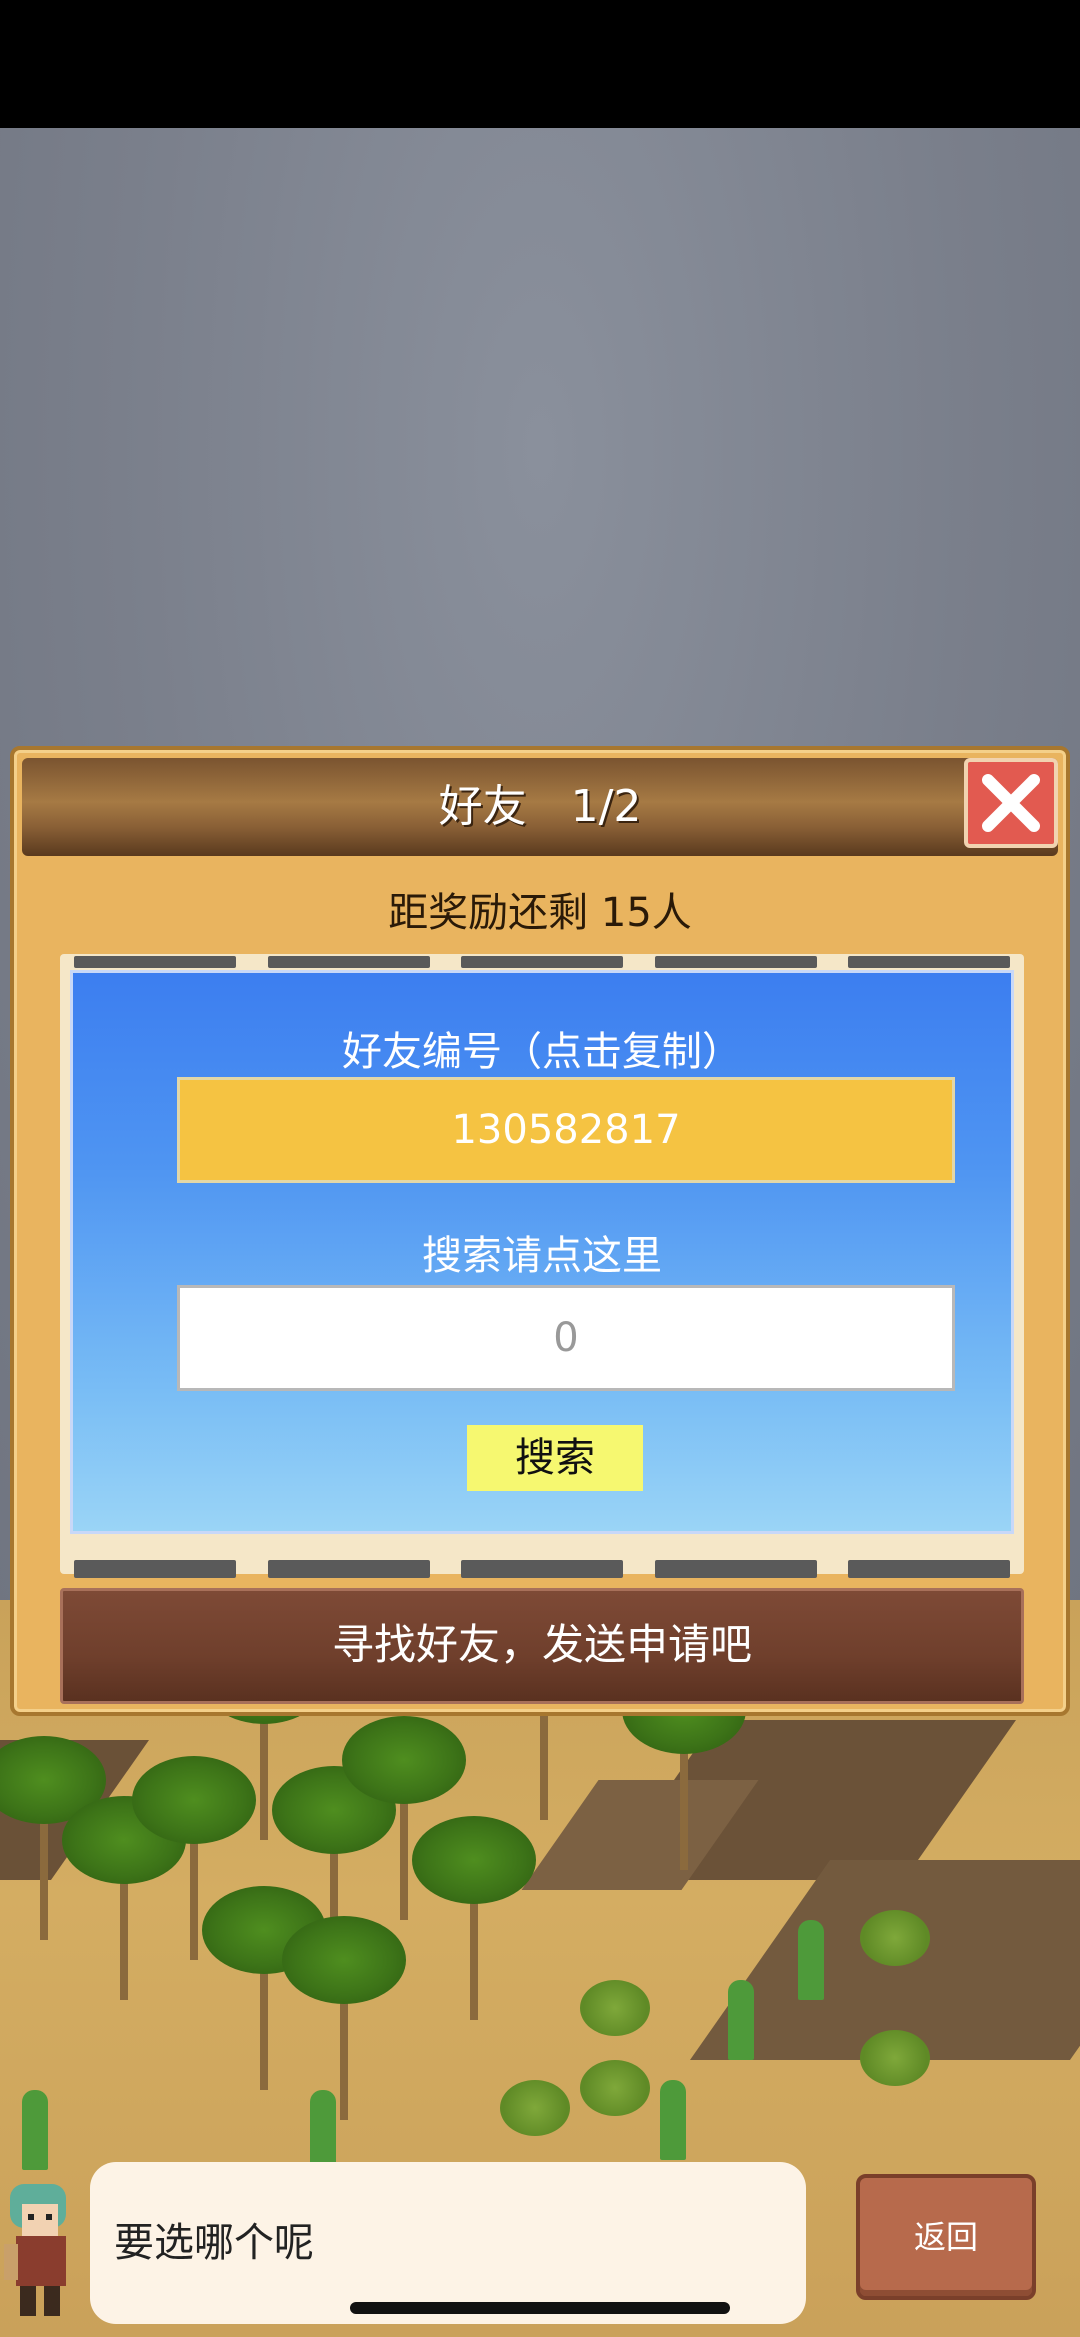 The height and width of the screenshot is (2337, 1080). Describe the element at coordinates (555, 1458) in the screenshot. I see `search-button: 搜索` at that location.